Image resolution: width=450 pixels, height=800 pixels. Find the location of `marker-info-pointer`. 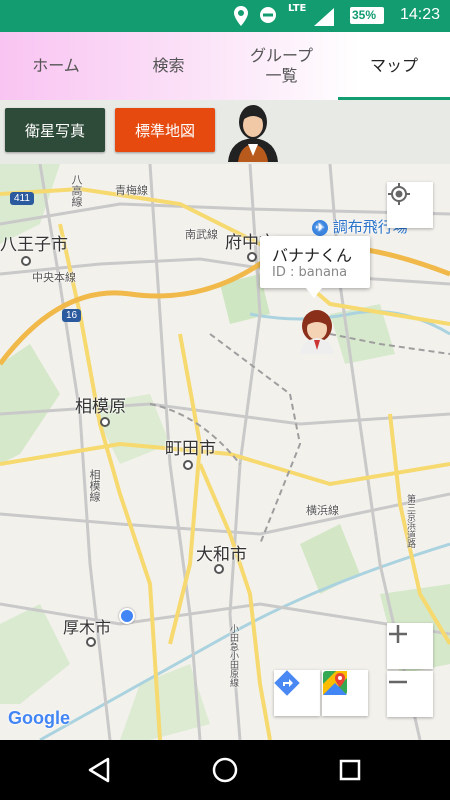

marker-info-pointer is located at coordinates (314, 293).